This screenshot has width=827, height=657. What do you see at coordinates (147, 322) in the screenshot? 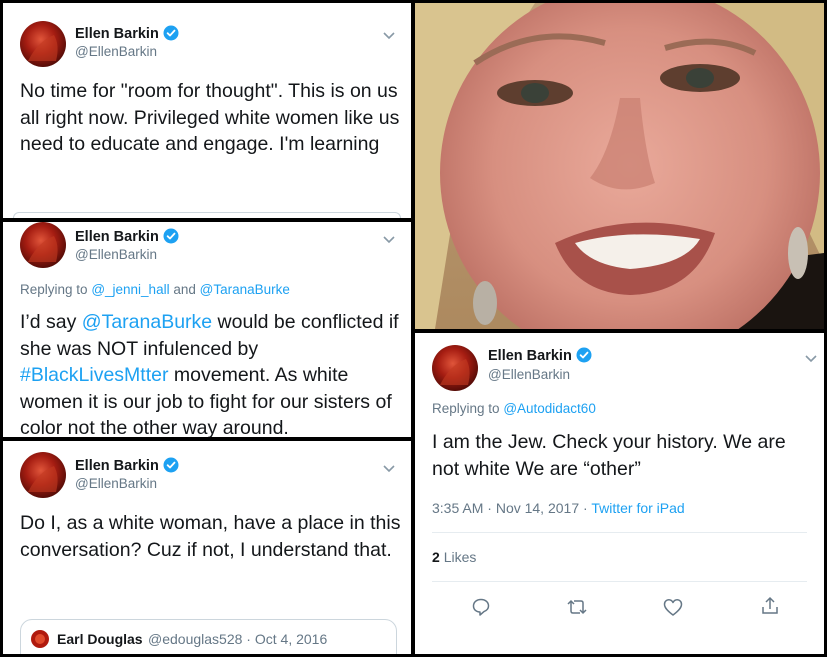
I see `mention-link: @TaranaBurke` at bounding box center [147, 322].